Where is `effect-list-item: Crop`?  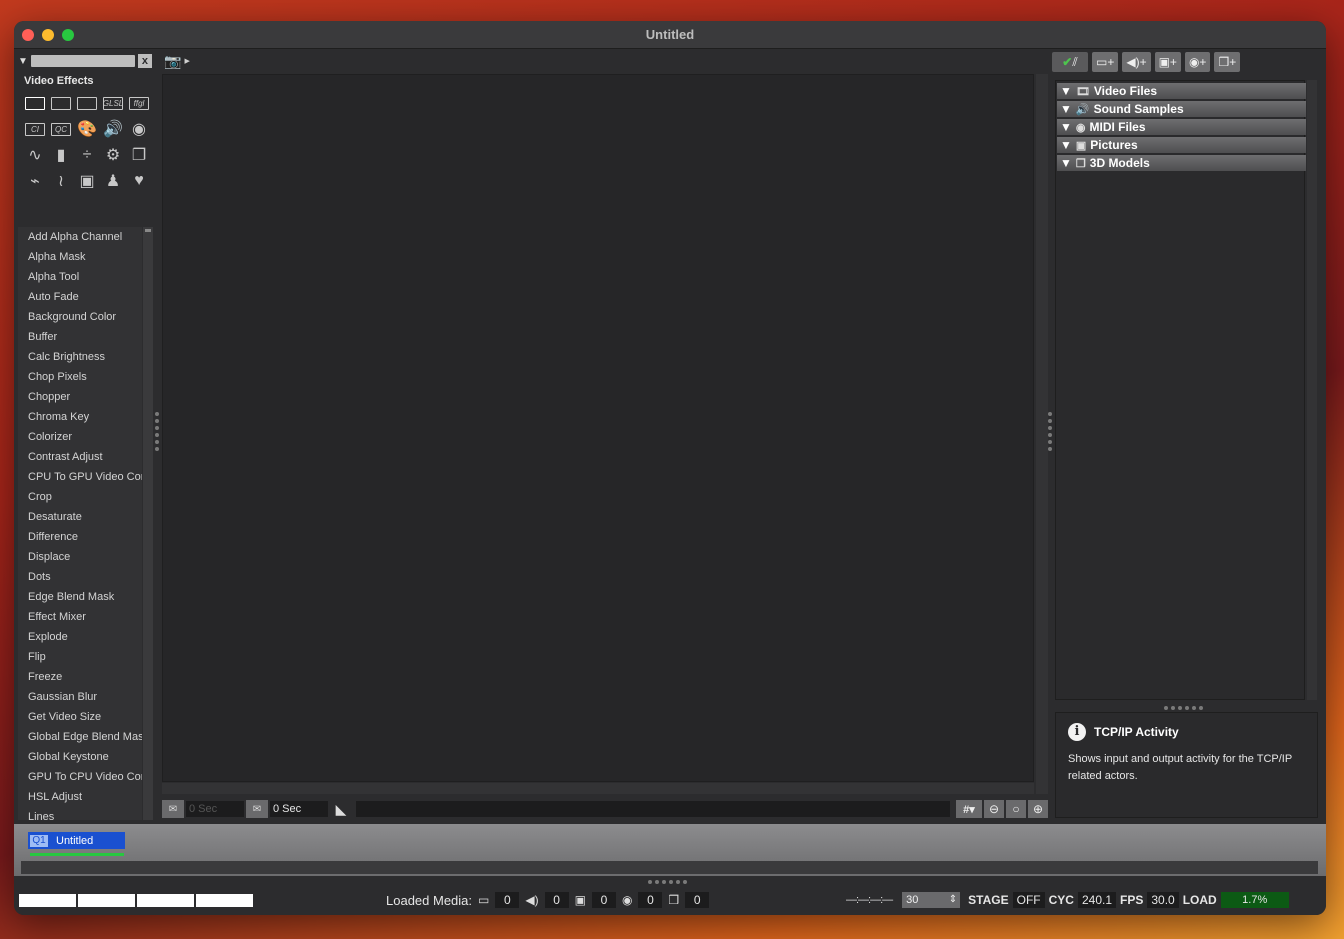 effect-list-item: Crop is located at coordinates (80, 497).